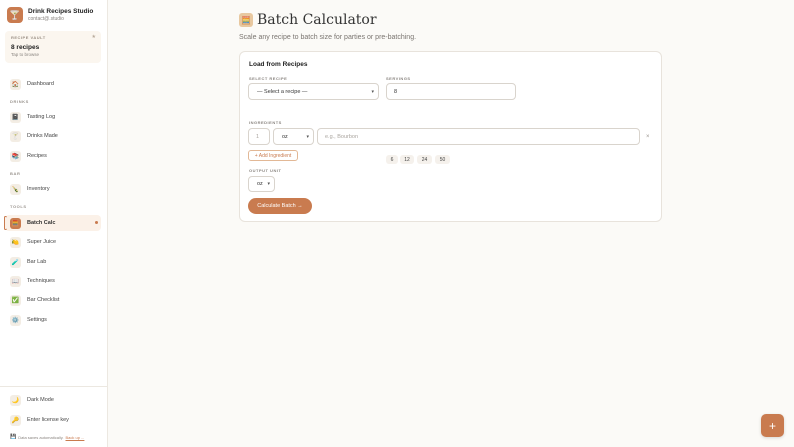 The width and height of the screenshot is (794, 447). Describe the element at coordinates (282, 91) in the screenshot. I see `recipe-select-value: — Select a recipe —` at that location.